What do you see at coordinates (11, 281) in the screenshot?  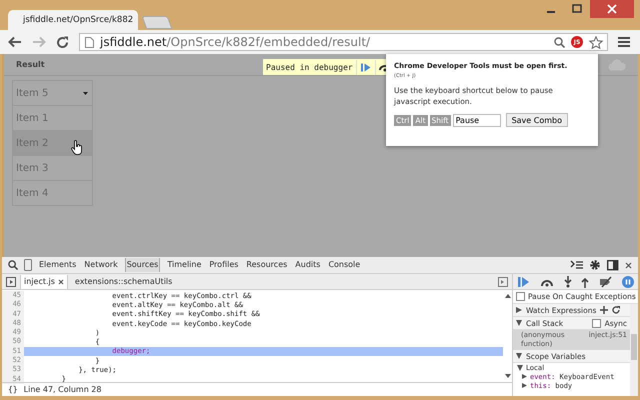 I see `navigator-toggle-icon` at bounding box center [11, 281].